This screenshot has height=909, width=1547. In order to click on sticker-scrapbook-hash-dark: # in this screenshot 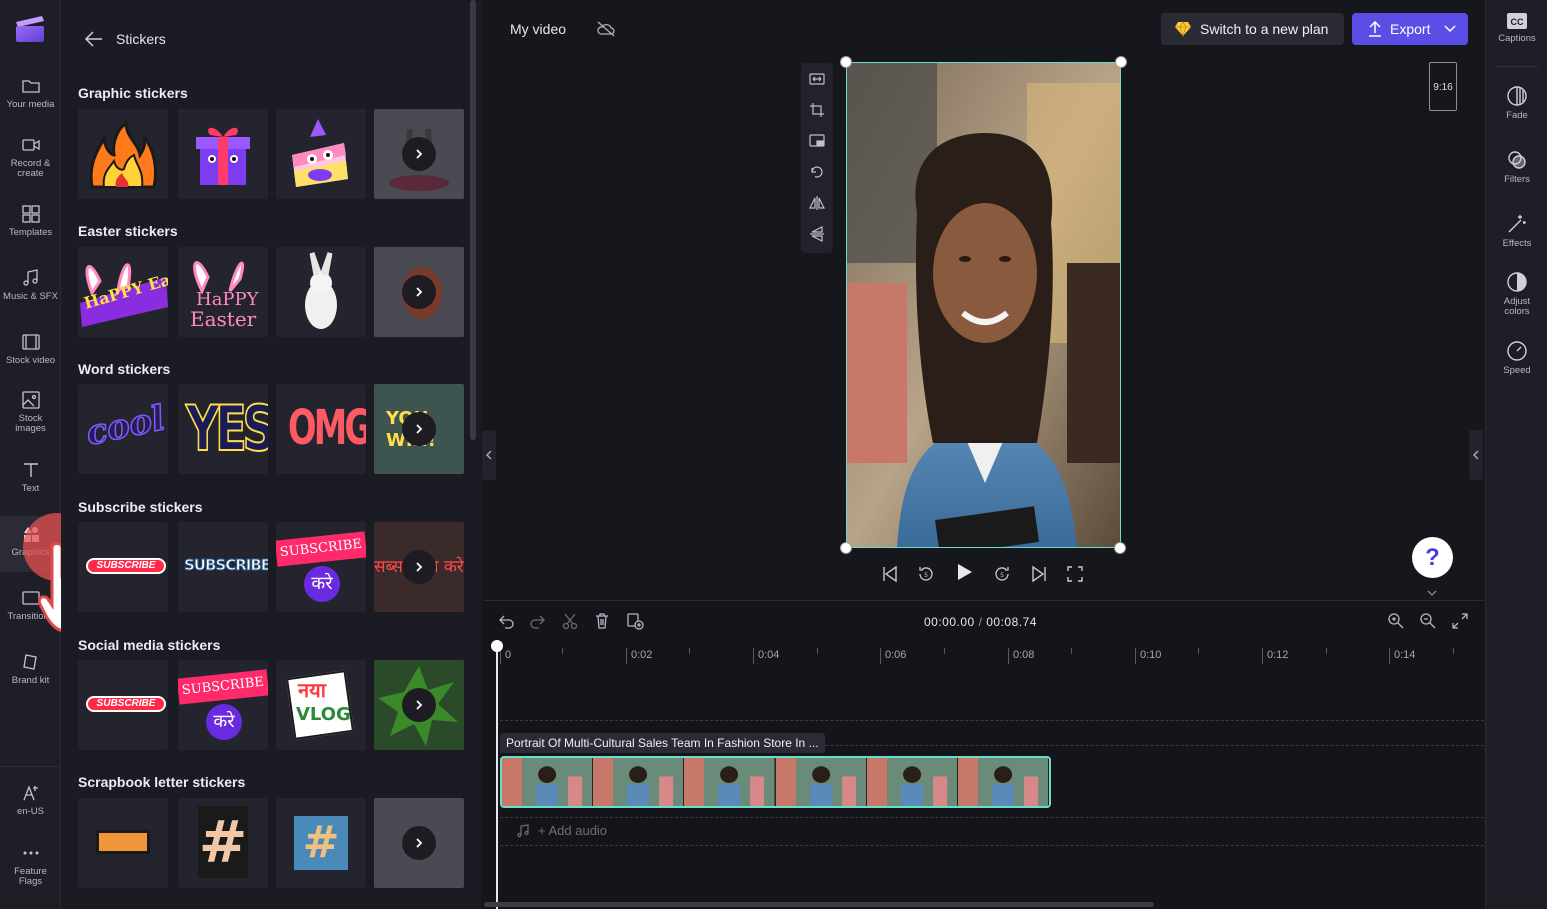, I will do `click(223, 843)`.